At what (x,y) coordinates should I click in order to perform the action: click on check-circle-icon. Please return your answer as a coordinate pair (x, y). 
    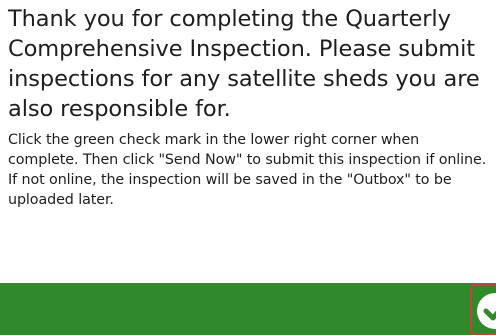
    Looking at the image, I should click on (486, 311).